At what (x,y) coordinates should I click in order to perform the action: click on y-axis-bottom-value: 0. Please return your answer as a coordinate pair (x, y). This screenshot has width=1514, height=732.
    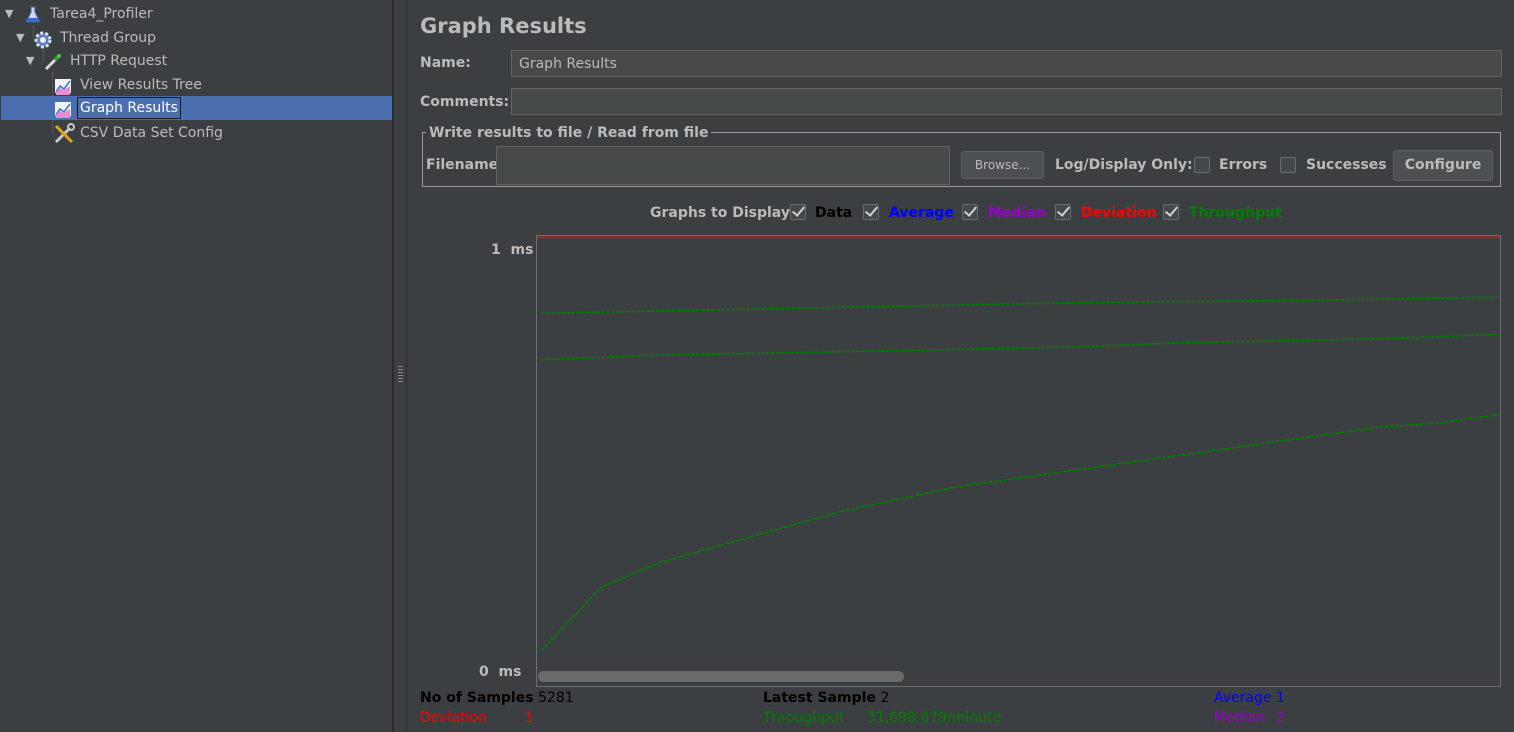
    Looking at the image, I should click on (484, 672).